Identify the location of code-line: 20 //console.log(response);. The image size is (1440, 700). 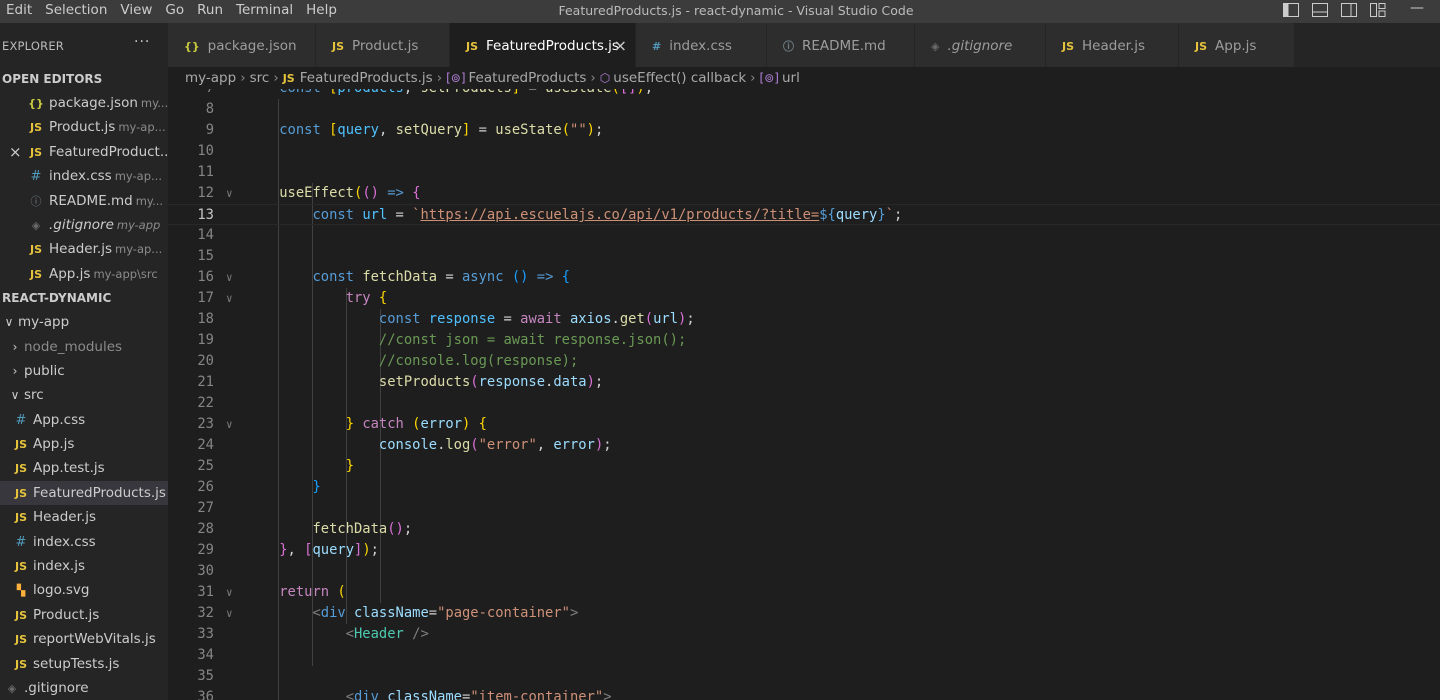
(804, 361).